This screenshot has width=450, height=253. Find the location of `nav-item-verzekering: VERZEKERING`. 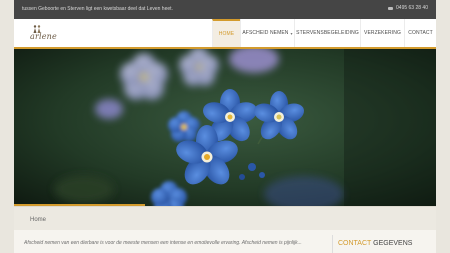

nav-item-verzekering: VERZEKERING is located at coordinates (382, 33).